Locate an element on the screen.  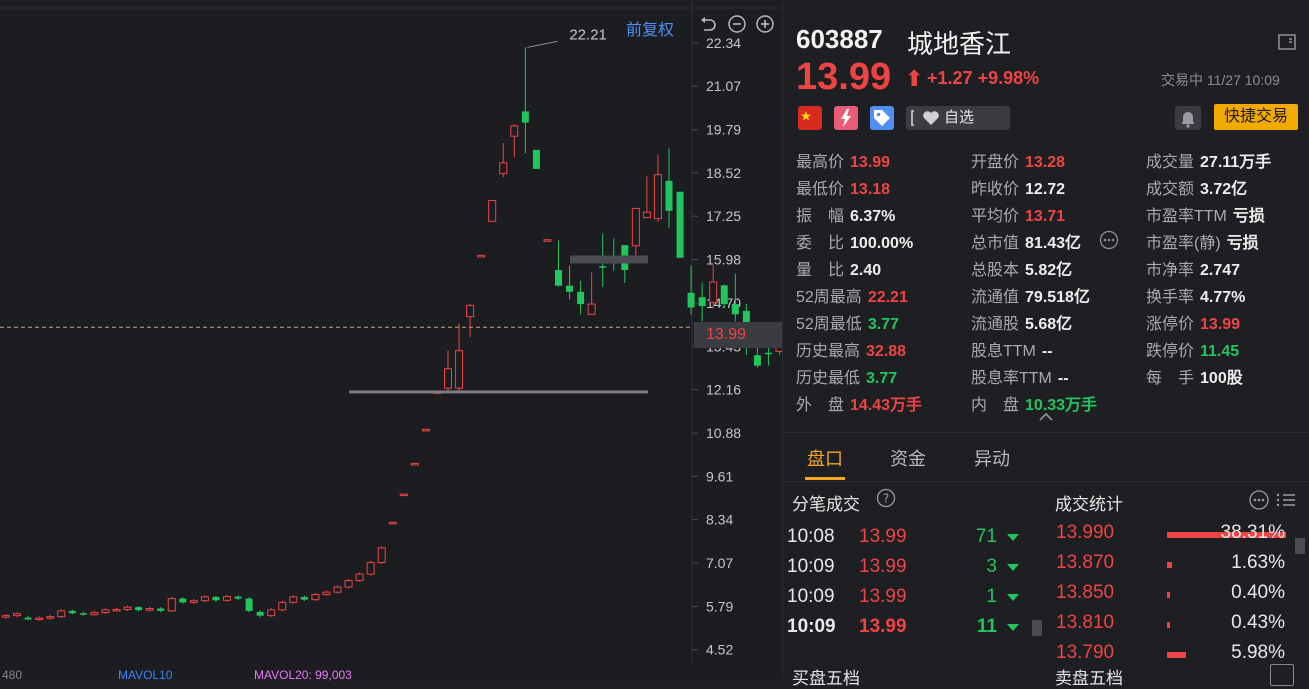
distribution-scrollbar is located at coordinates (1300, 546).